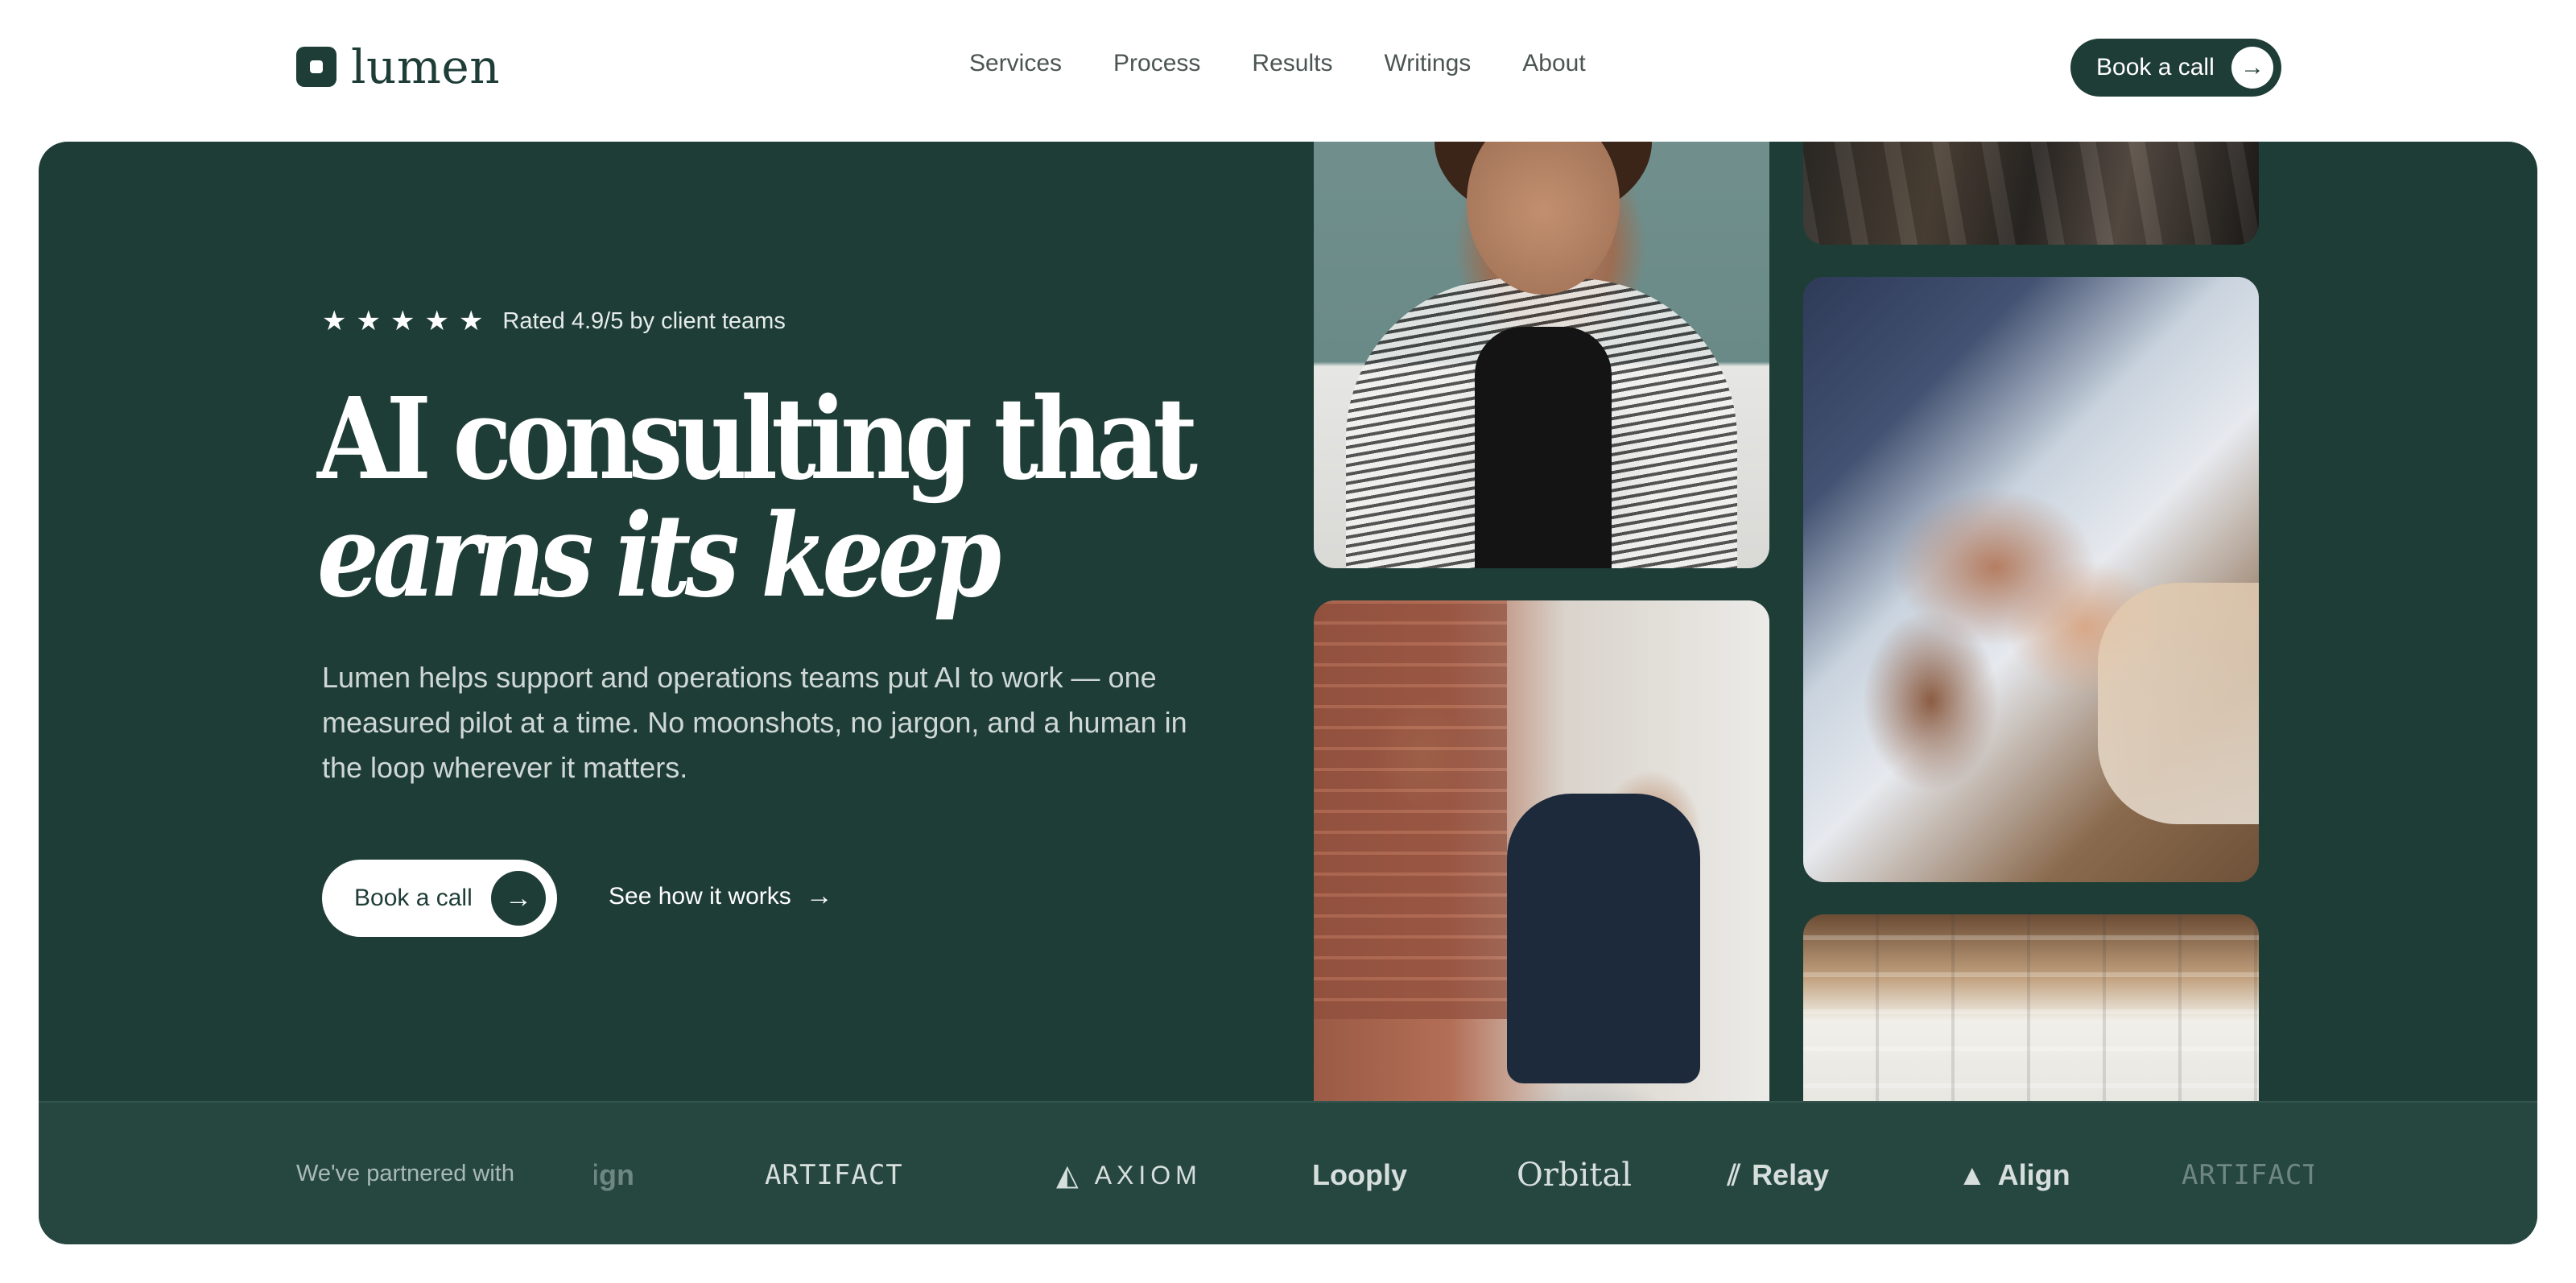  What do you see at coordinates (1292, 63) in the screenshot?
I see `nav-link-results: Results` at bounding box center [1292, 63].